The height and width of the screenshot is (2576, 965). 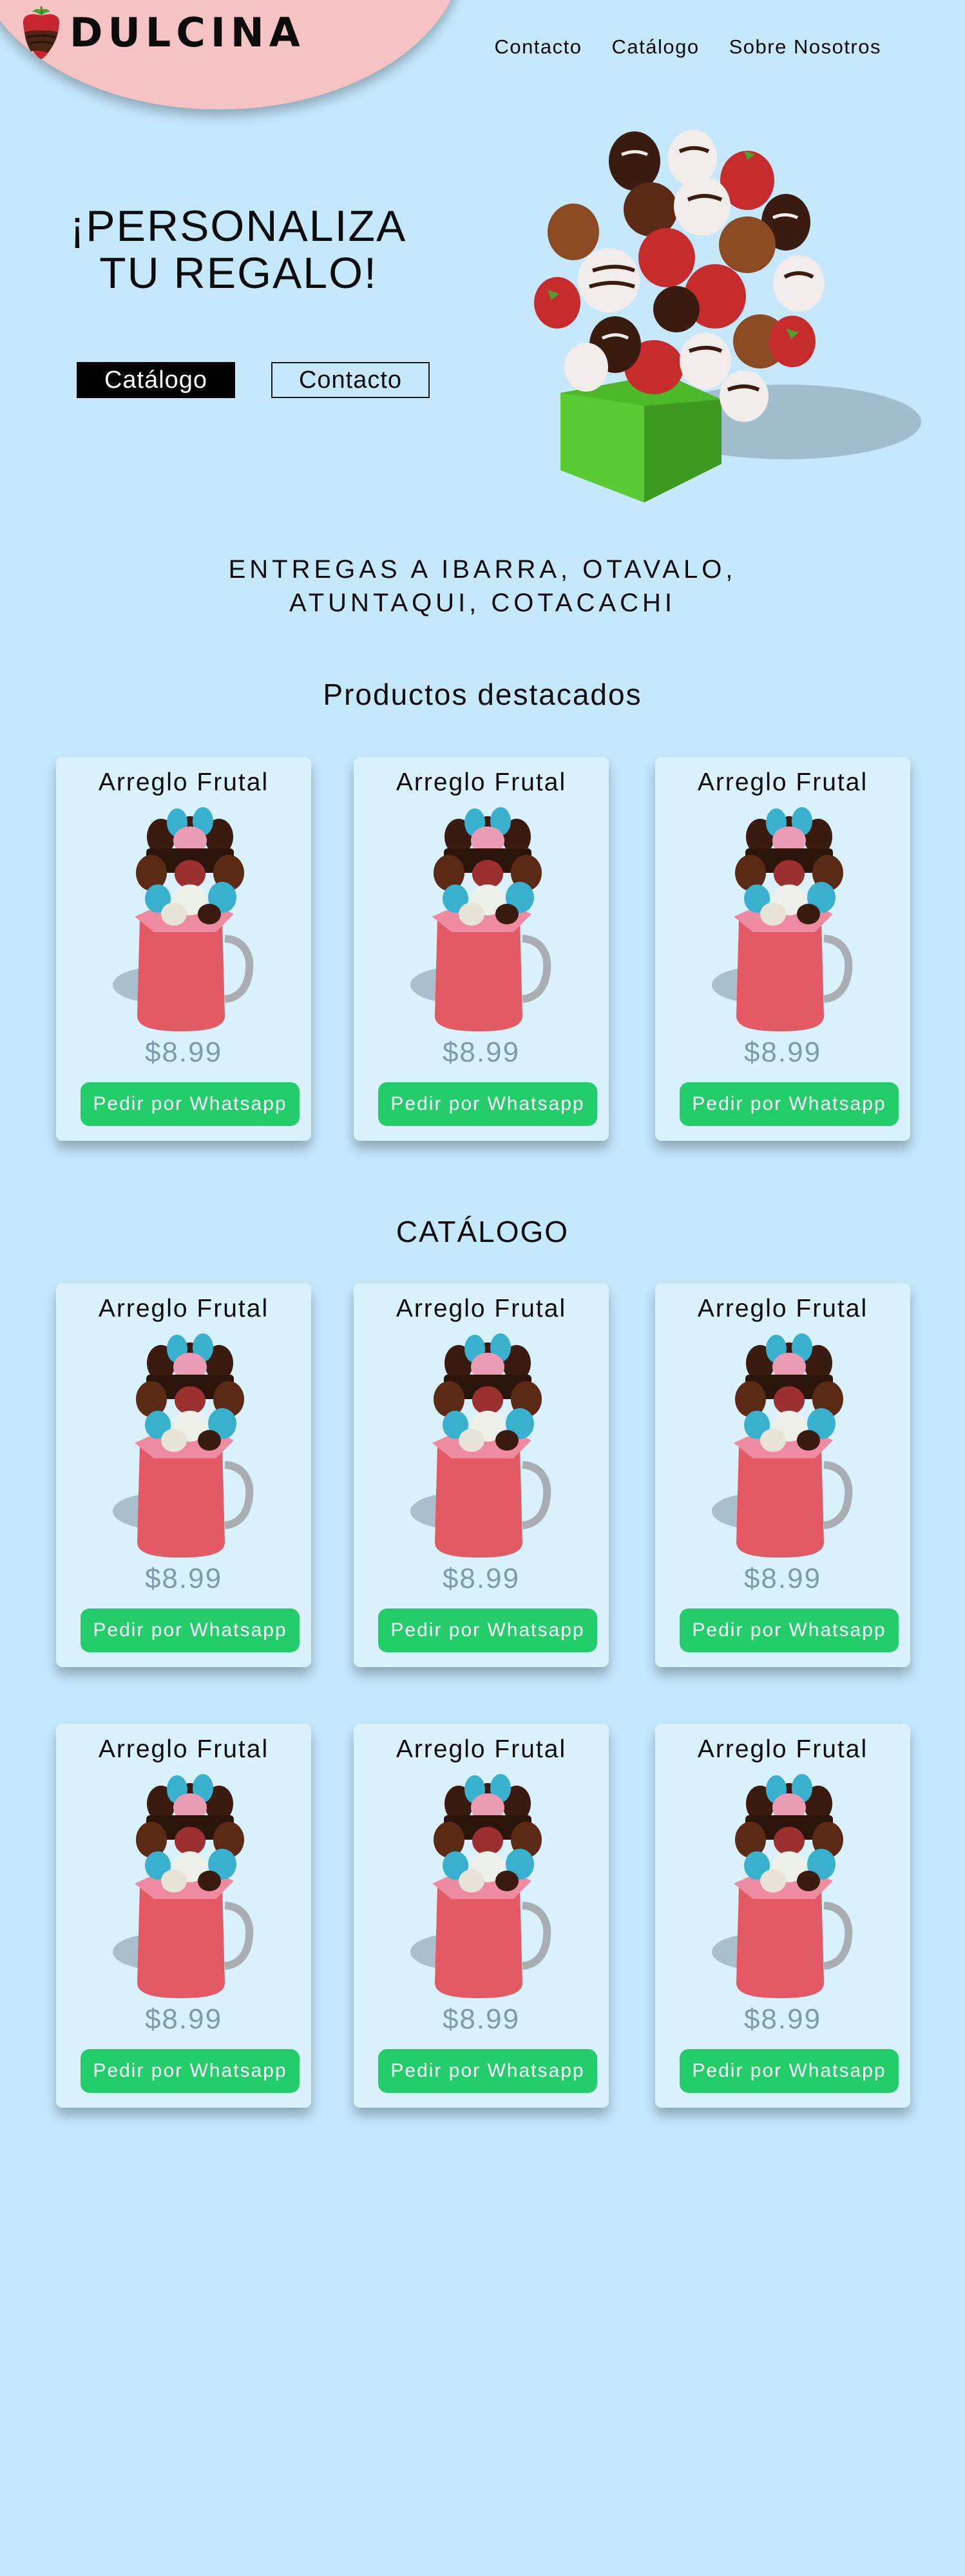 I want to click on nav-item-sobre-nosotros: Sobre Nosotros, so click(x=805, y=47).